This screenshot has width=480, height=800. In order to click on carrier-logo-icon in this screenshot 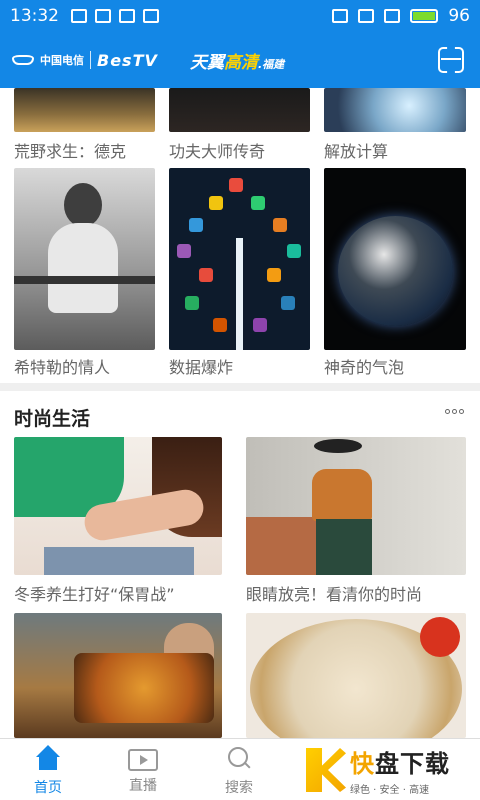, I will do `click(23, 60)`.